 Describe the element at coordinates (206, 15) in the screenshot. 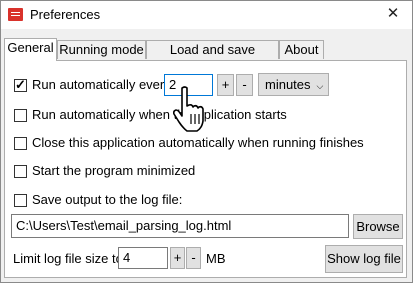

I see `title-bar: Preferences ✕` at that location.